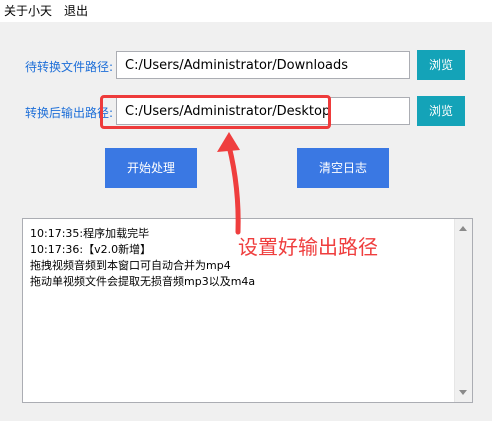 The width and height of the screenshot is (492, 421). Describe the element at coordinates (463, 392) in the screenshot. I see `scroll-down-arrow-icon` at that location.